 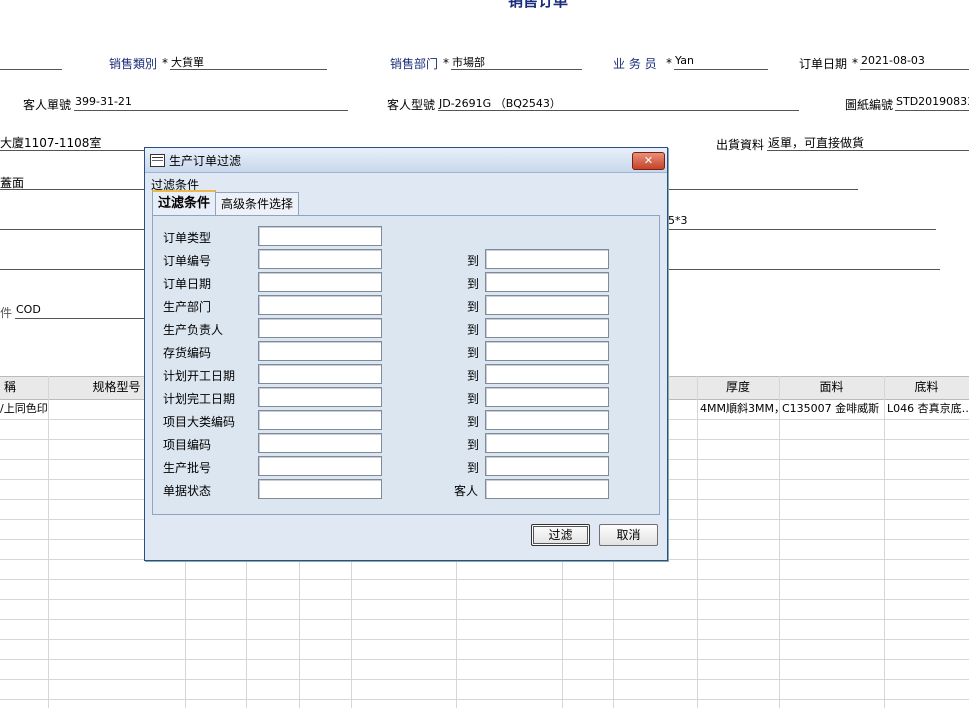 What do you see at coordinates (320, 259) in the screenshot?
I see `order-no-from-input` at bounding box center [320, 259].